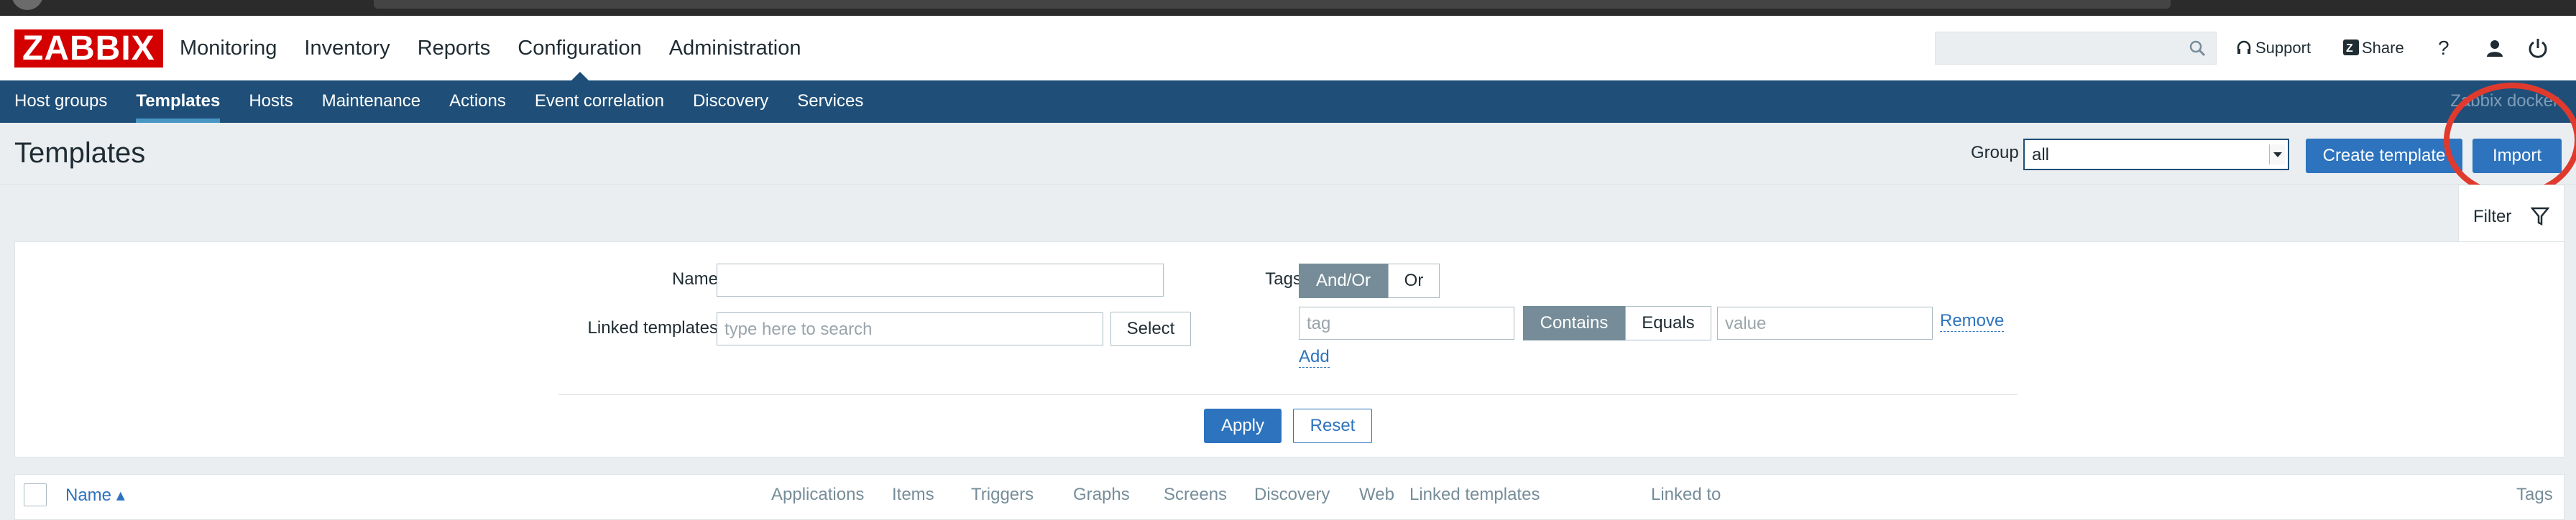 This screenshot has height=520, width=2576. I want to click on help-icon: ?, so click(2444, 48).